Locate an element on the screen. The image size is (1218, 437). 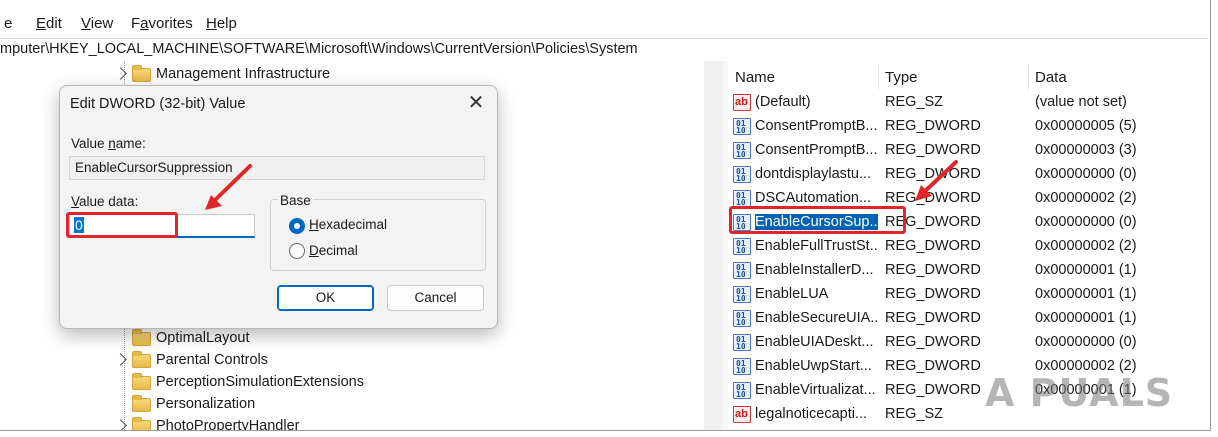
string-value-icon: ab is located at coordinates (742, 414).